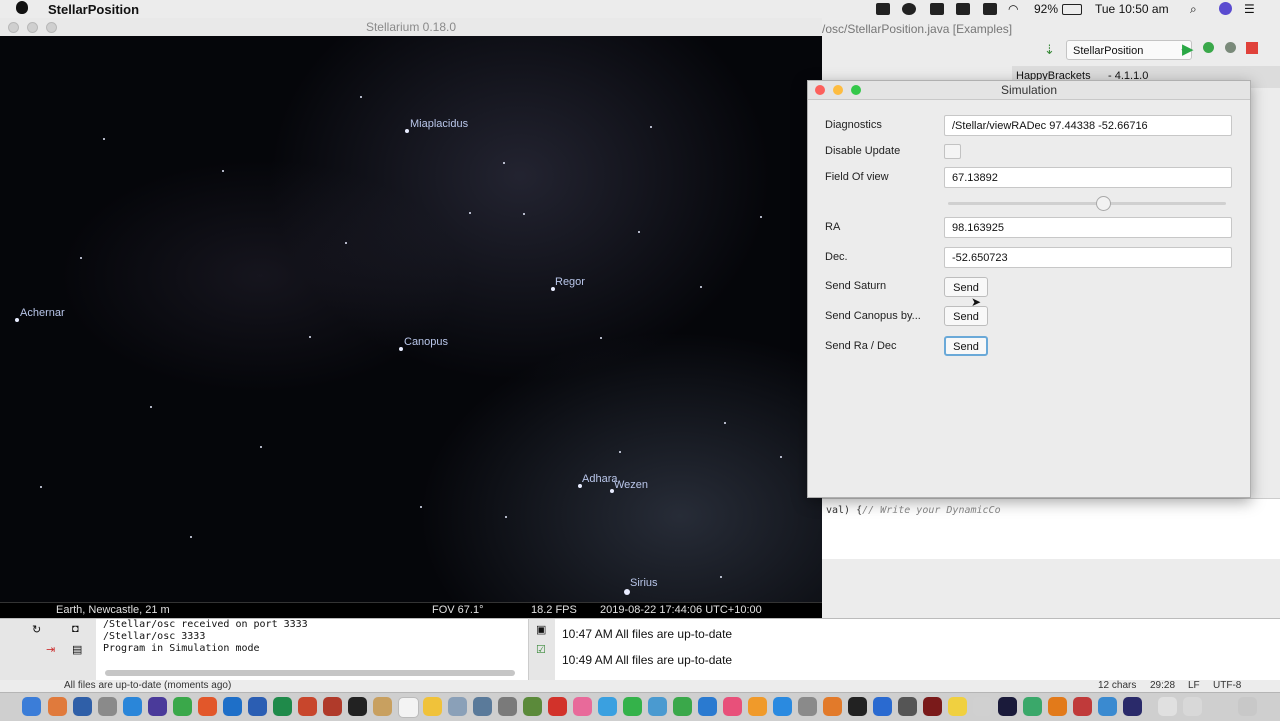 This screenshot has width=1280, height=721. I want to click on wifi-icon: ◠, so click(1013, 9).